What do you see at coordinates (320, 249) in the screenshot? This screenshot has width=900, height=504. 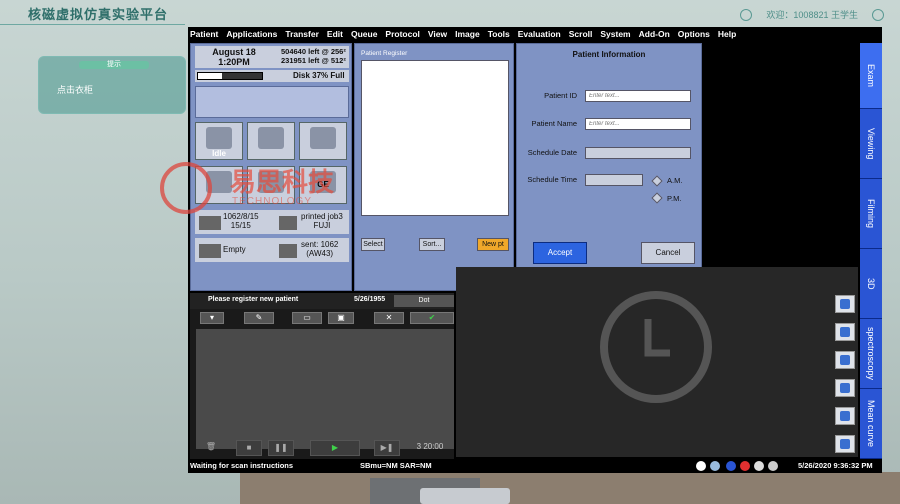 I see `send-status: sent: 1062 (AW43)` at bounding box center [320, 249].